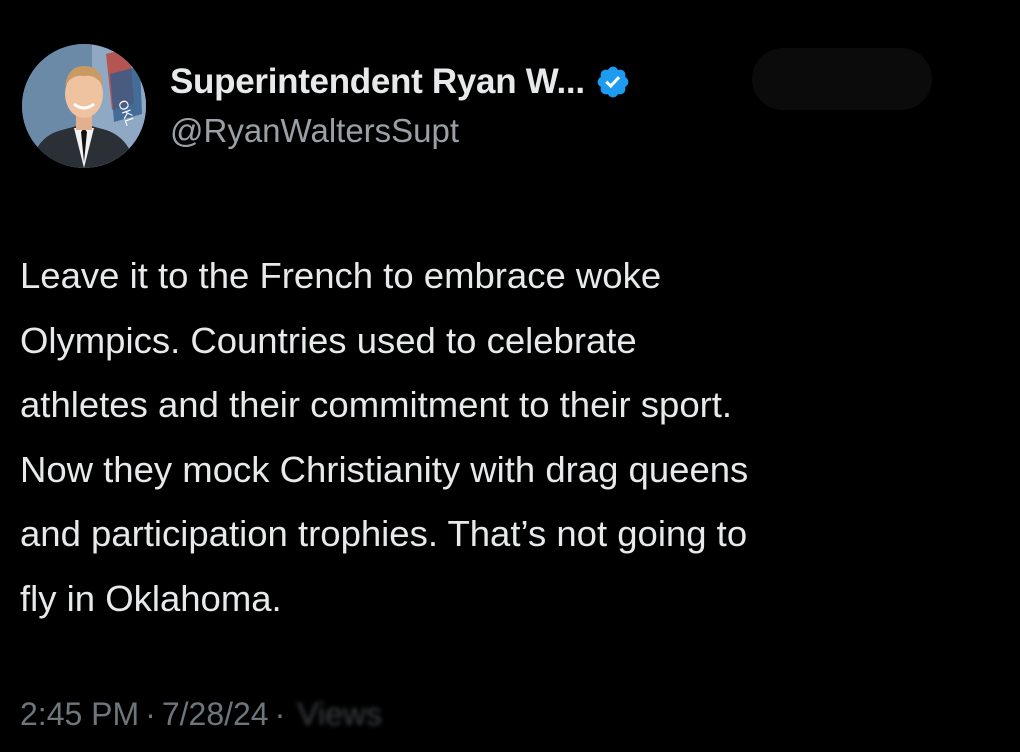 The height and width of the screenshot is (752, 1020). I want to click on tweet-views: Views, so click(339, 714).